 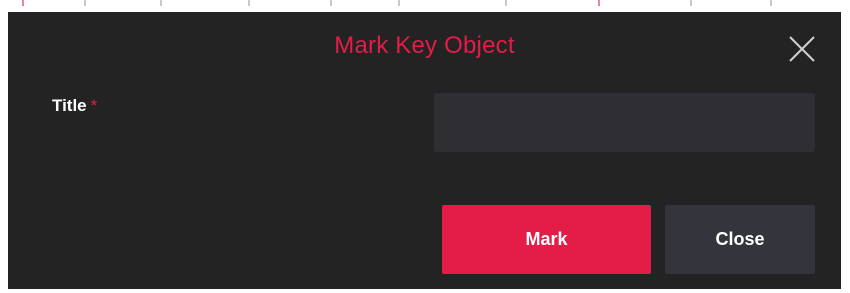 What do you see at coordinates (94, 105) in the screenshot?
I see `required-marker: *` at bounding box center [94, 105].